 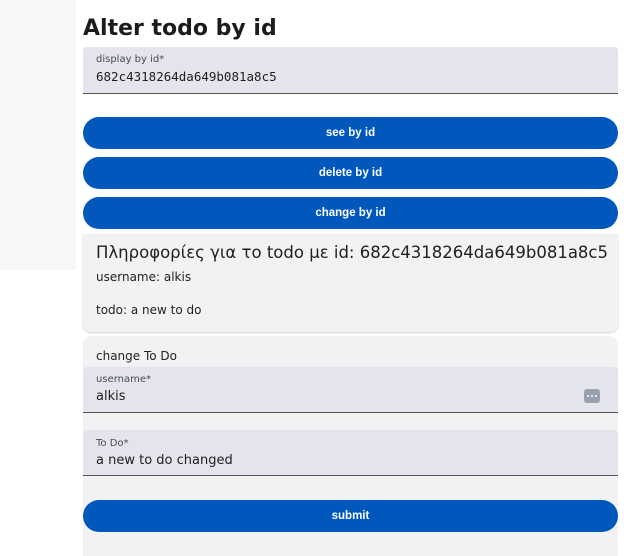 I want to click on submit-button: submit, so click(x=350, y=516).